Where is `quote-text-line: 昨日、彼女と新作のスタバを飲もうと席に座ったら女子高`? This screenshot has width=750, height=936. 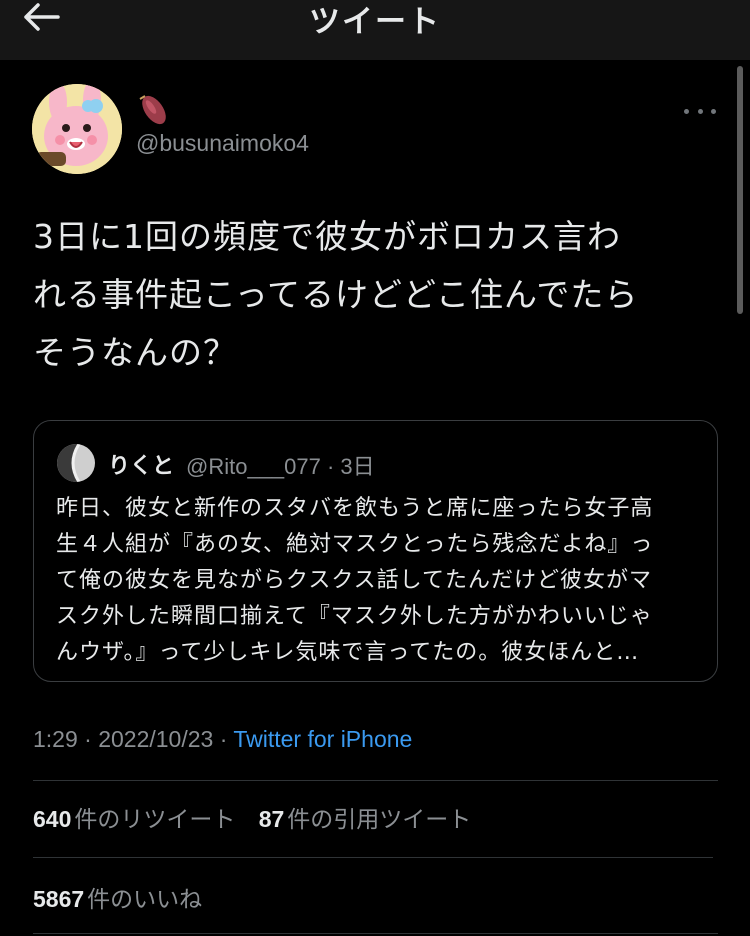 quote-text-line: 昨日、彼女と新作のスタバを飲もうと席に座ったら女子高 is located at coordinates (355, 508).